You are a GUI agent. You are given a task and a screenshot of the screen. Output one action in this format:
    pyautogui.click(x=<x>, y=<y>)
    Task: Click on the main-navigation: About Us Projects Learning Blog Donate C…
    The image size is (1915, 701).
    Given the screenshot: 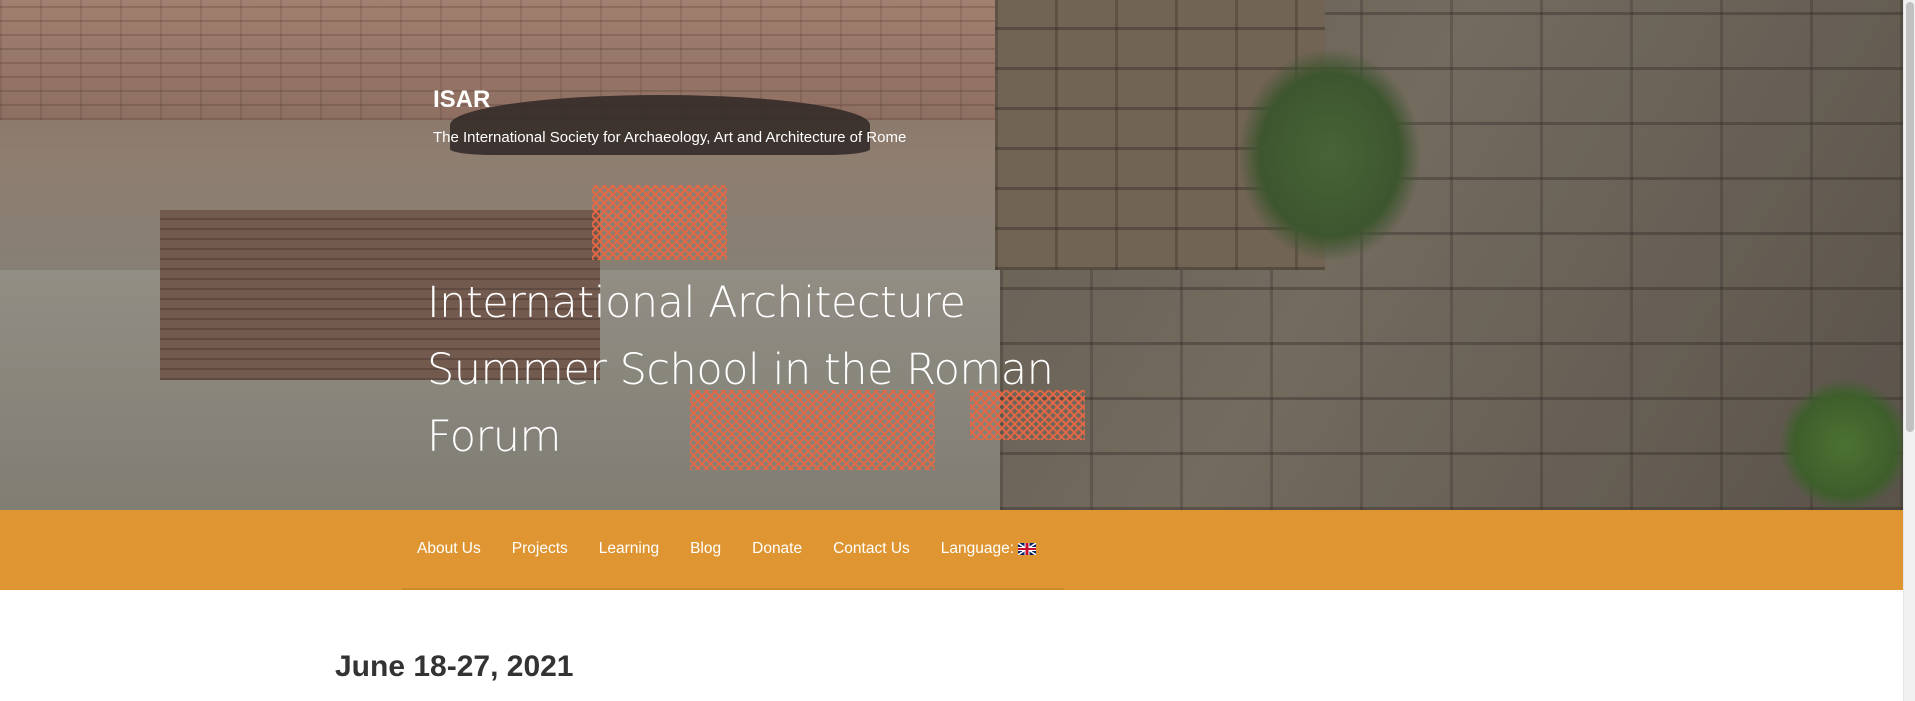 What is the action you would take?
    pyautogui.click(x=951, y=550)
    